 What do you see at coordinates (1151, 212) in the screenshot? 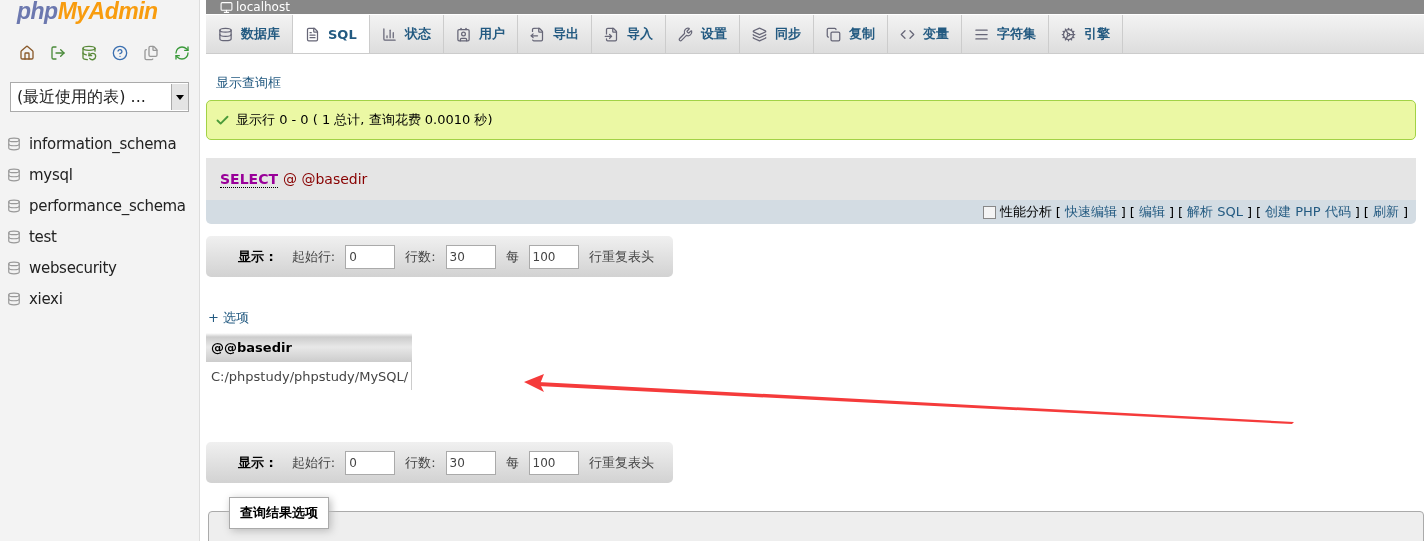
I see `sql-action-link: 编辑` at bounding box center [1151, 212].